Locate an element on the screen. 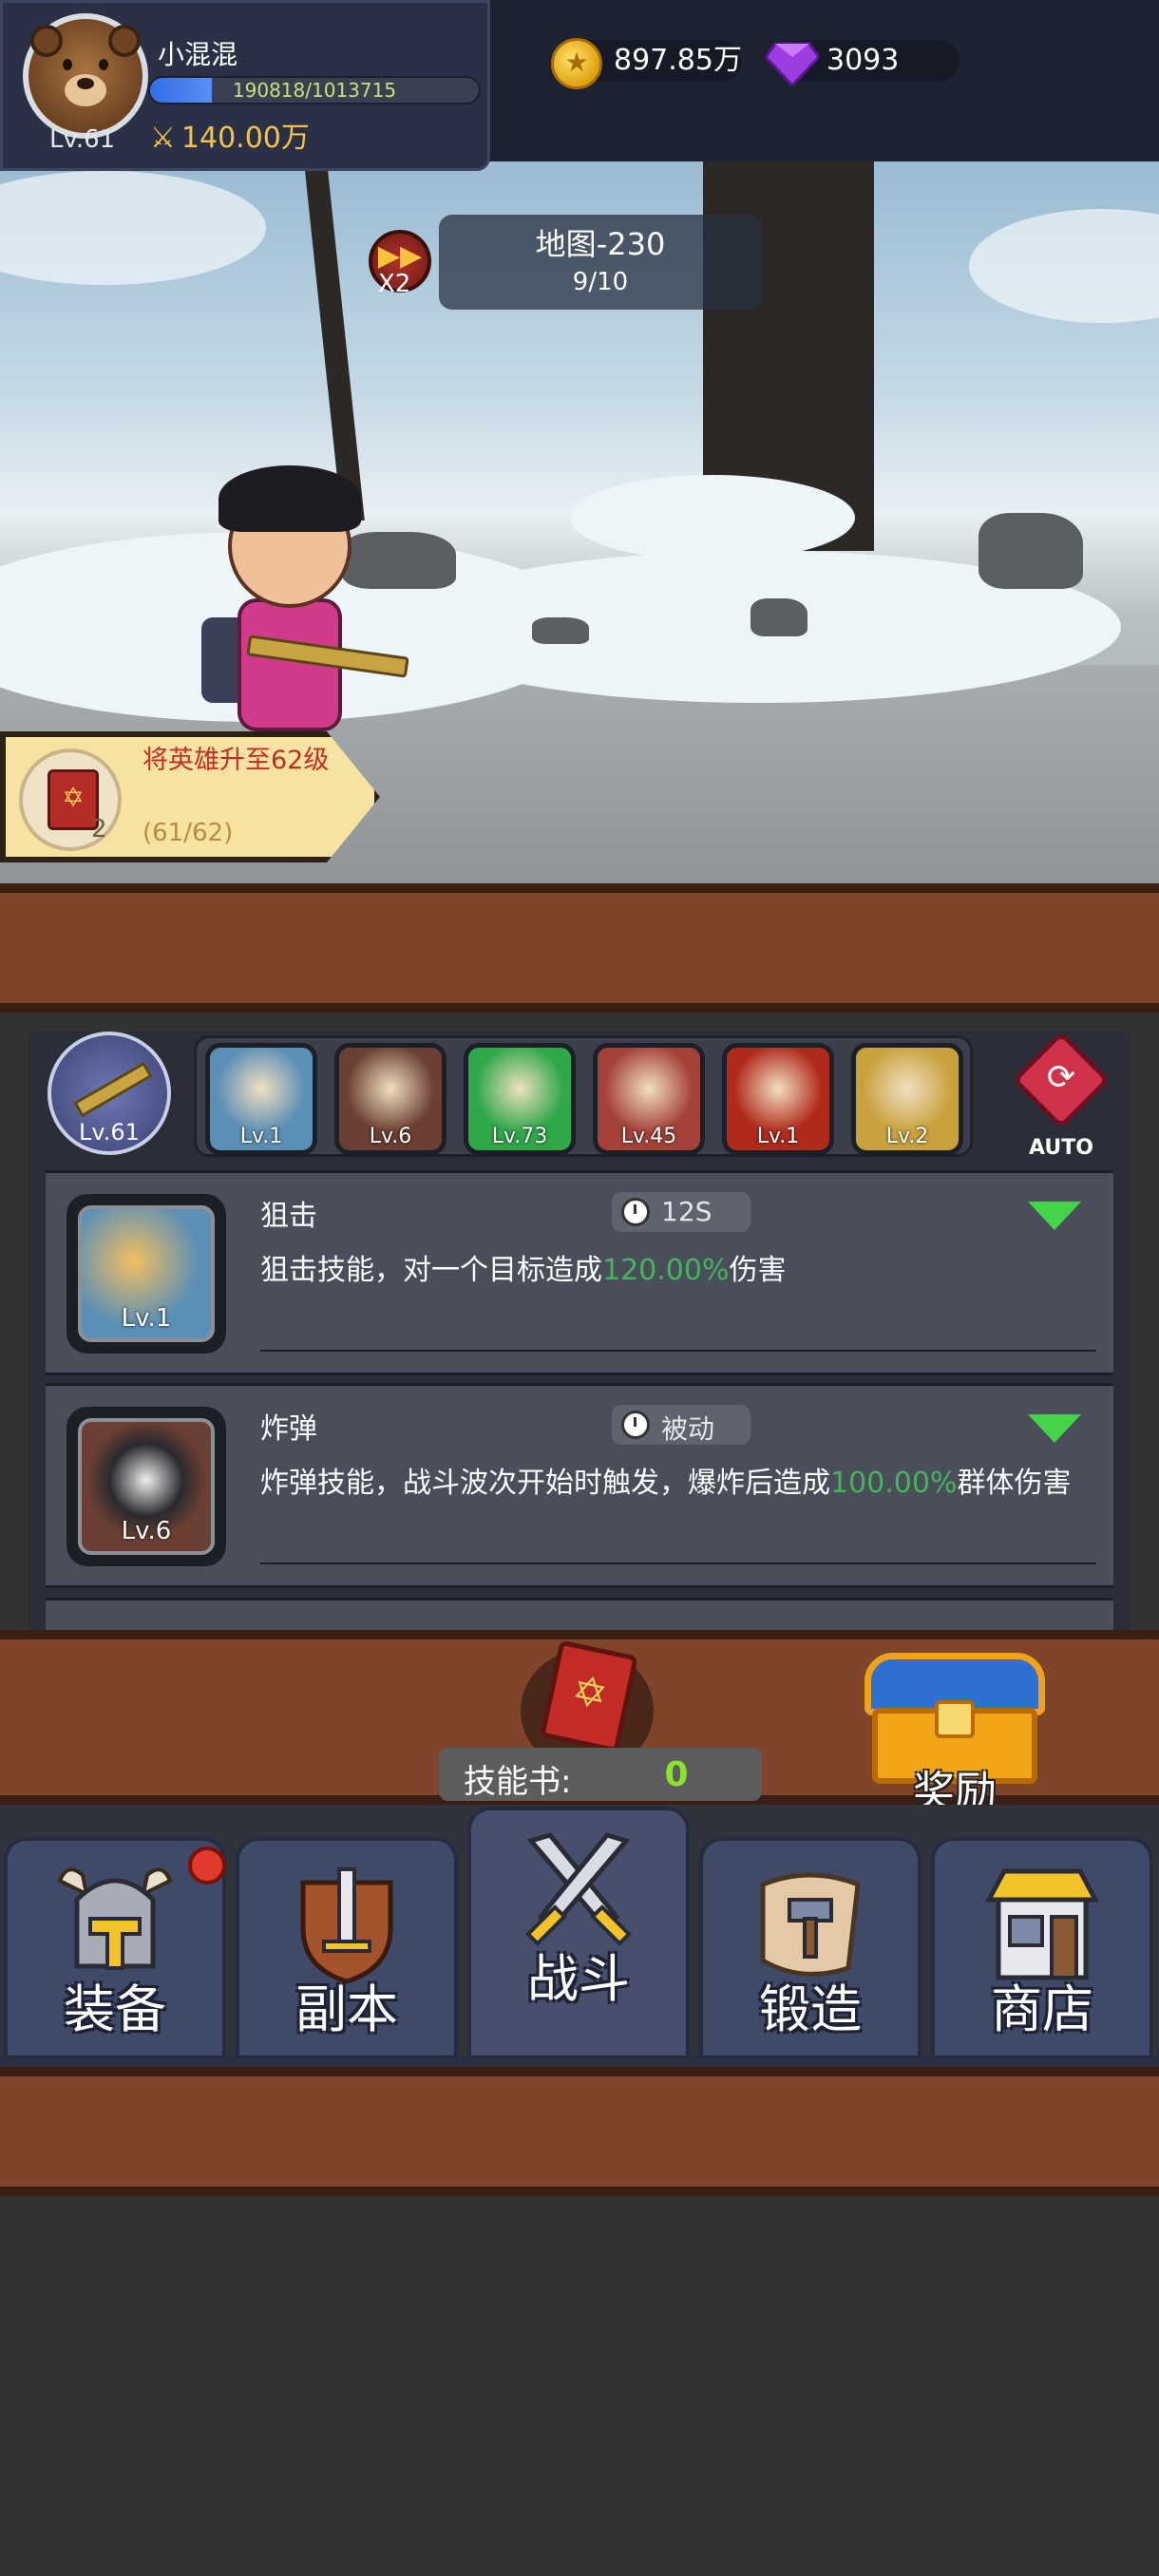  crossed-swords-icon: ⚔ is located at coordinates (163, 138).